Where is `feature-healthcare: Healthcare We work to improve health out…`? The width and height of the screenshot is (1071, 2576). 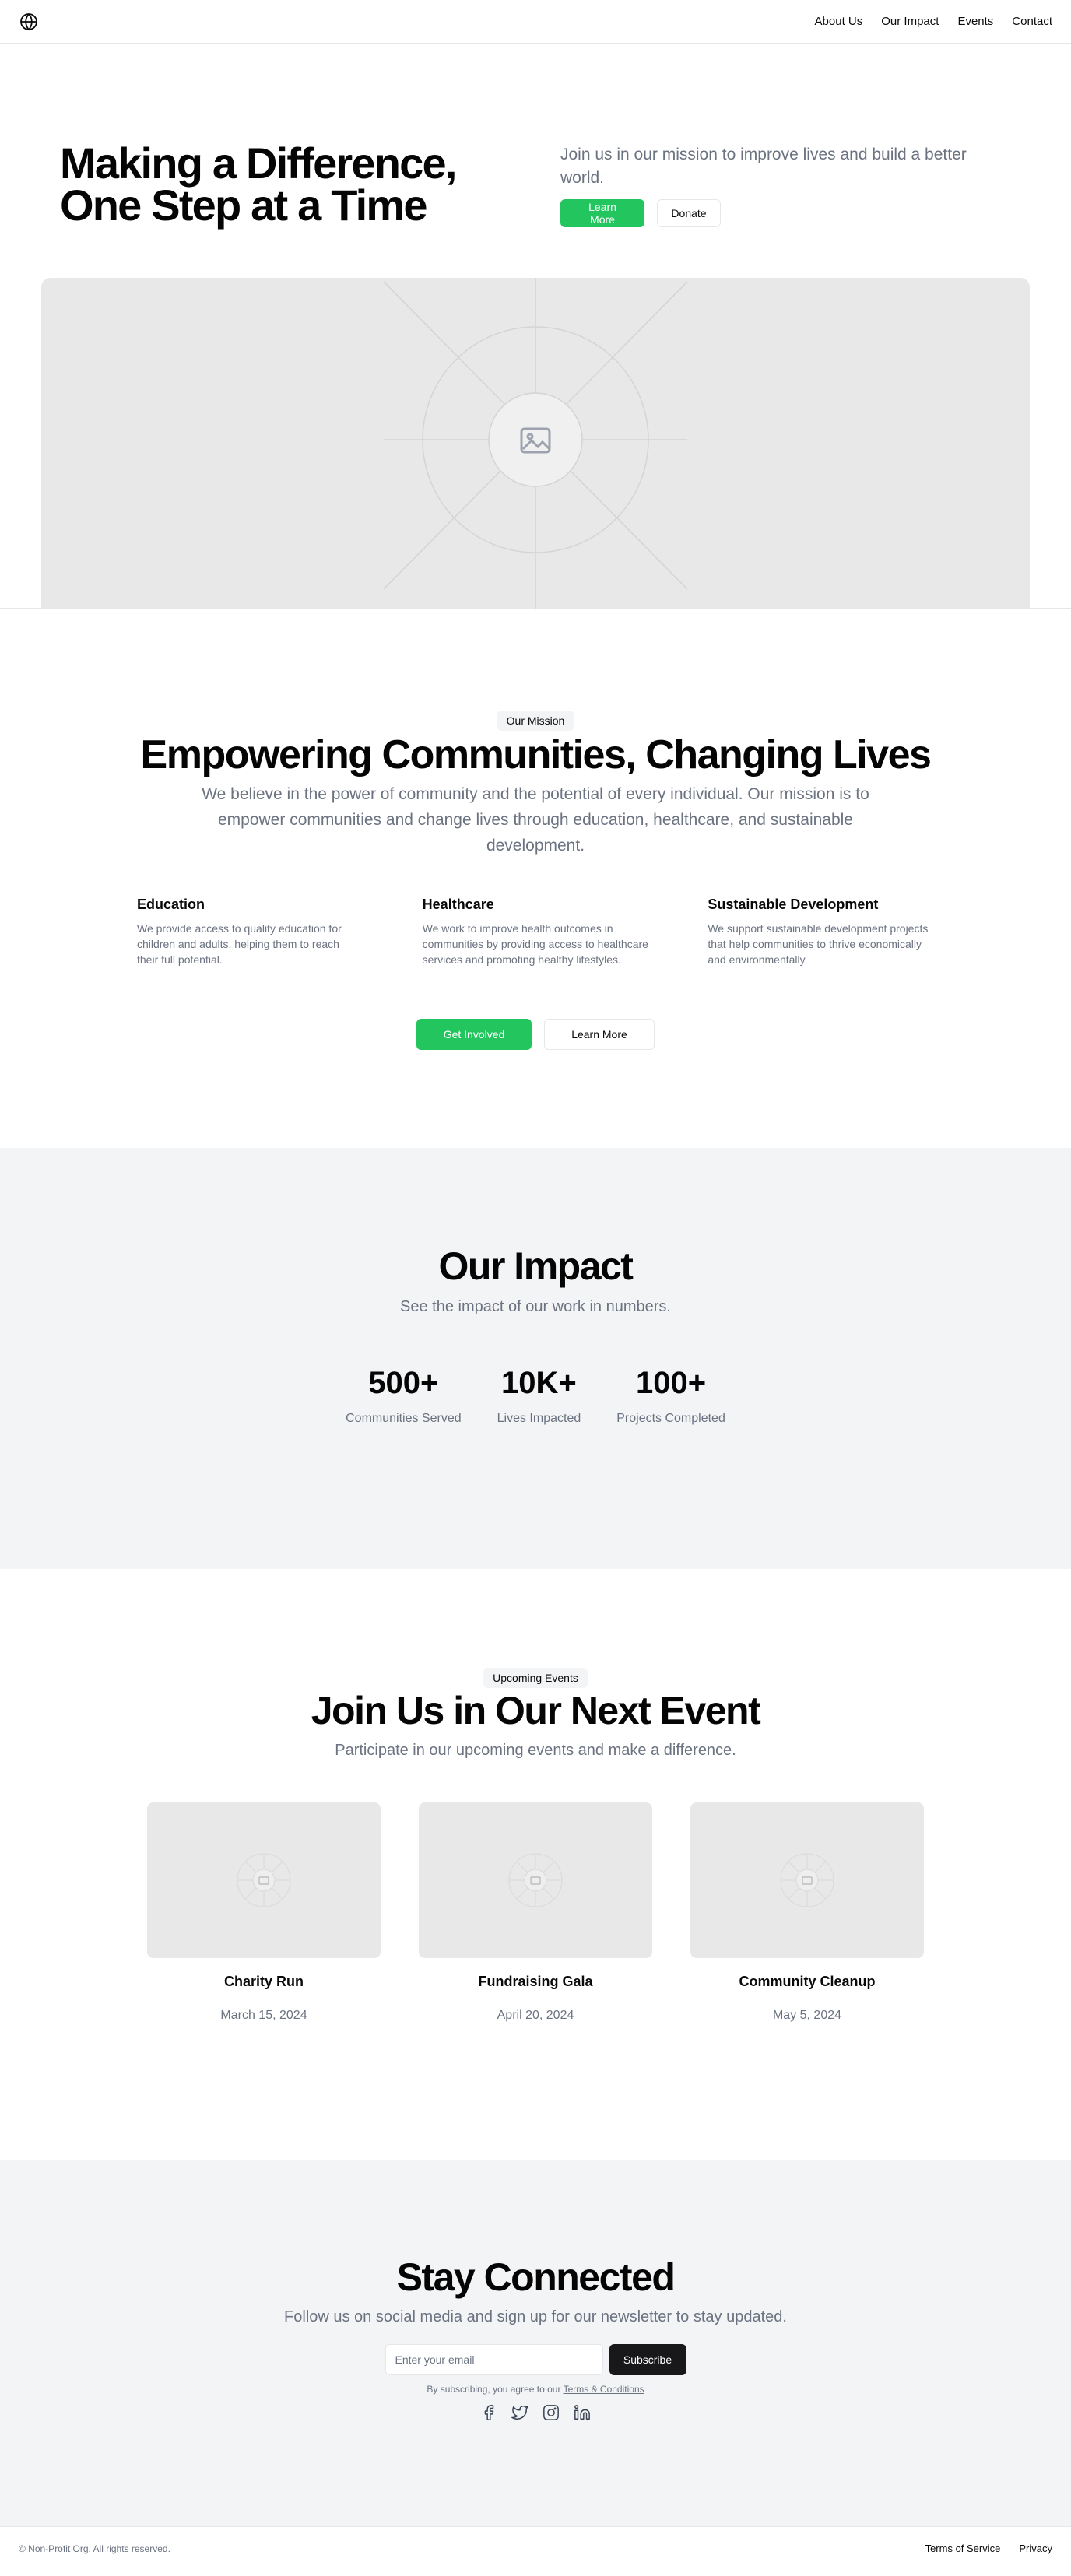 feature-healthcare: Healthcare We work to improve health out… is located at coordinates (536, 932).